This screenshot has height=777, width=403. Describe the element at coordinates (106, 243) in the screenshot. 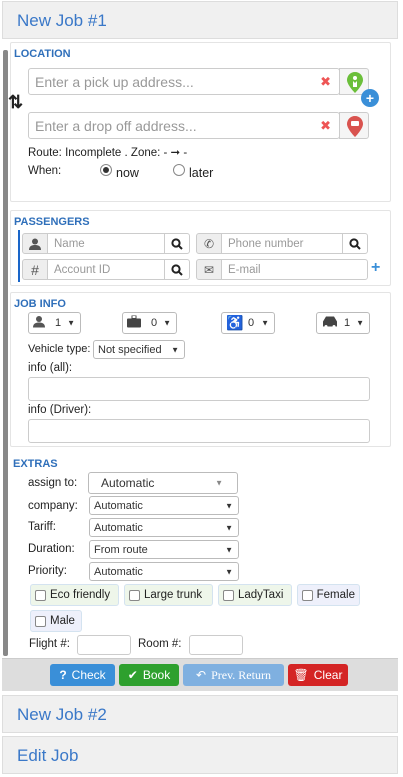

I see `name-input: Name` at that location.